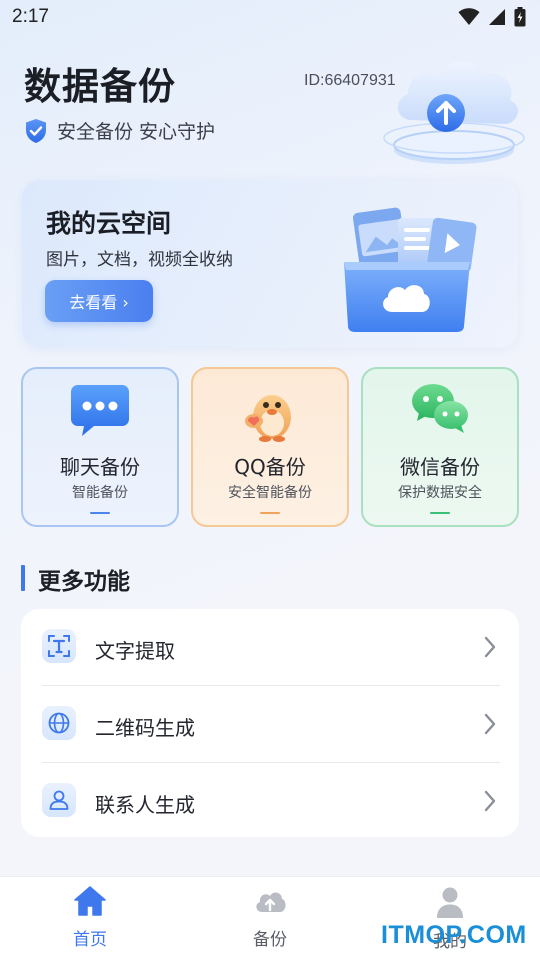  I want to click on wechat-backup-indicator, so click(440, 513).